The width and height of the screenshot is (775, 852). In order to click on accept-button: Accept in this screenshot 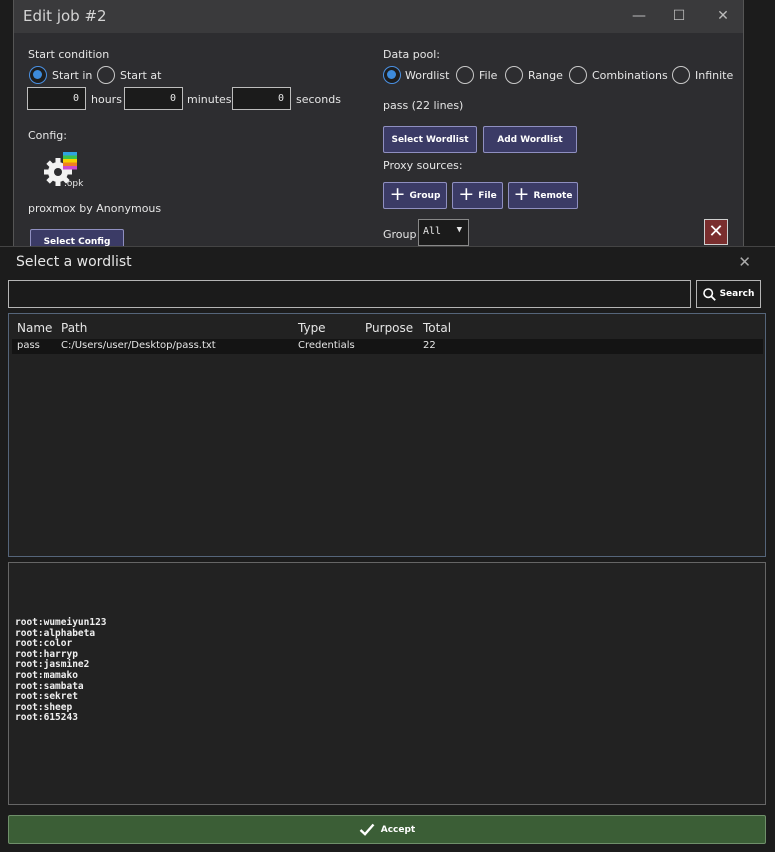, I will do `click(387, 829)`.